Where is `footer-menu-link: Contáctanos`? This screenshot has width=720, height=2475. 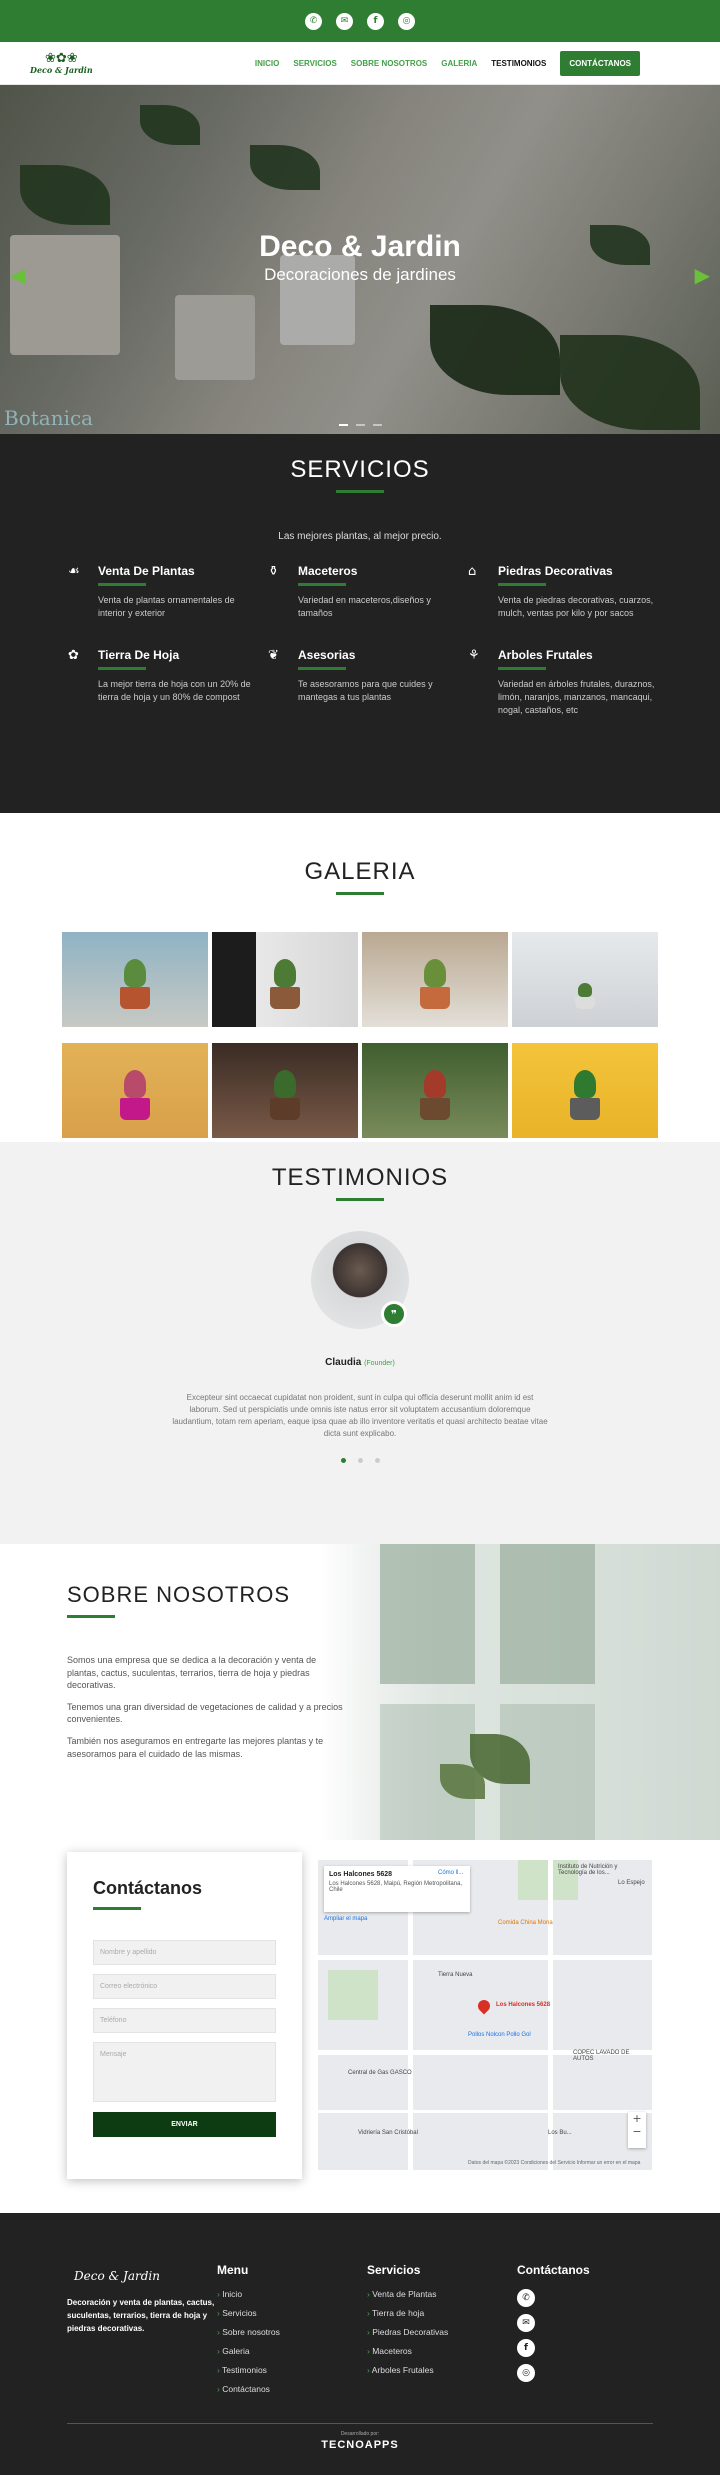
footer-menu-link: Contáctanos is located at coordinates (248, 2389).